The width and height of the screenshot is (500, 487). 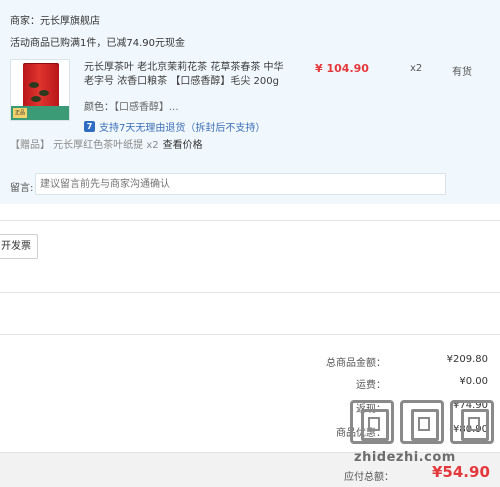 What do you see at coordinates (356, 363) in the screenshot?
I see `summary-label: 总商品金额：` at bounding box center [356, 363].